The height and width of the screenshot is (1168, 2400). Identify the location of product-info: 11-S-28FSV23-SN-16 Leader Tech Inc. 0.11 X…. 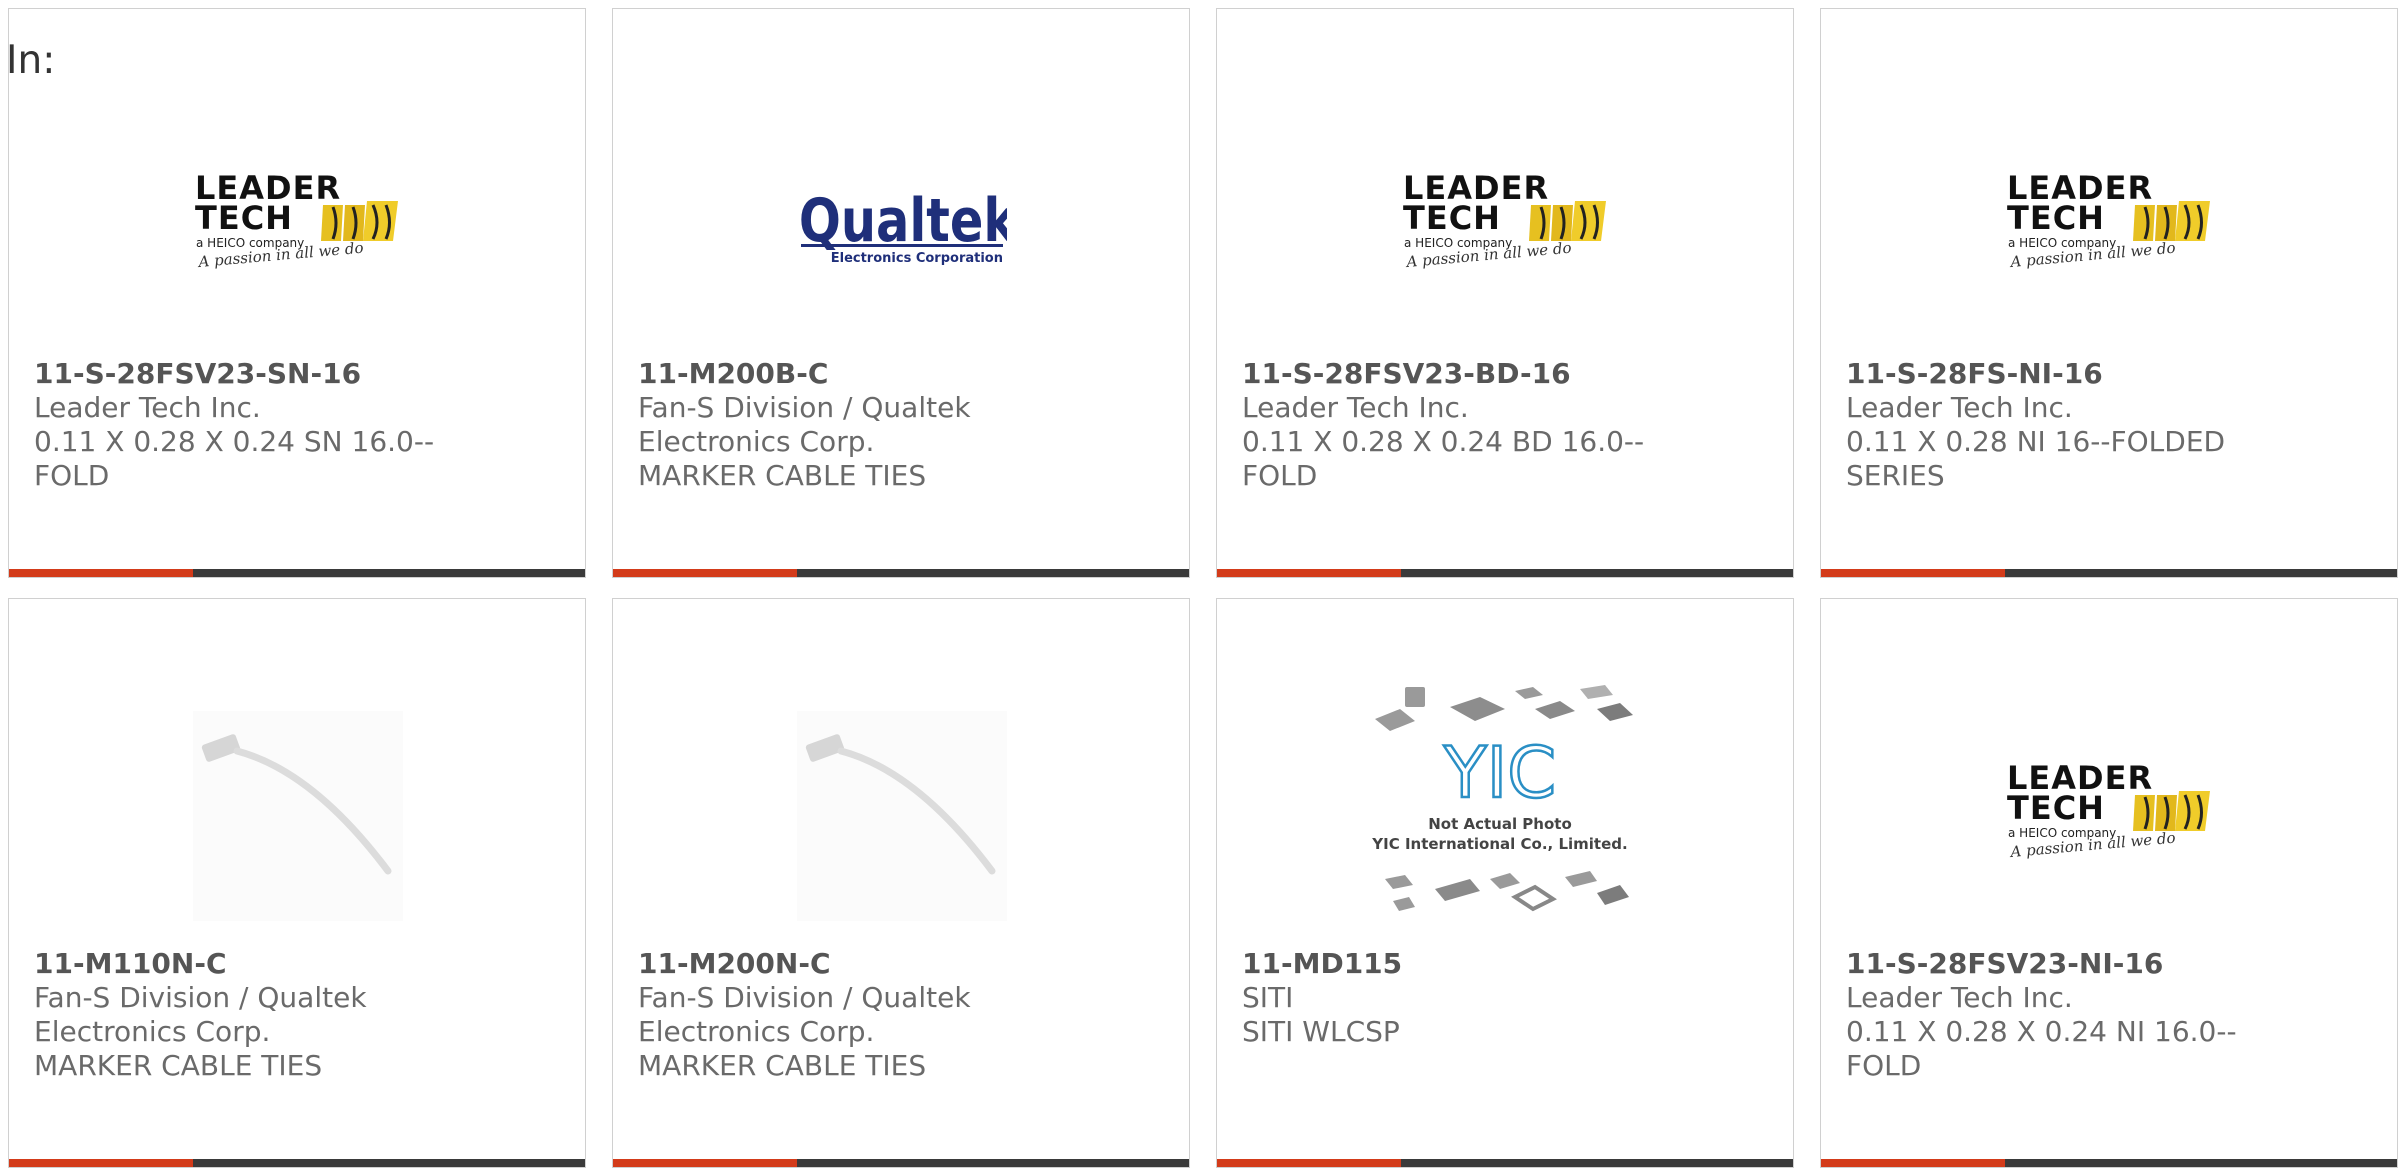
(244, 425).